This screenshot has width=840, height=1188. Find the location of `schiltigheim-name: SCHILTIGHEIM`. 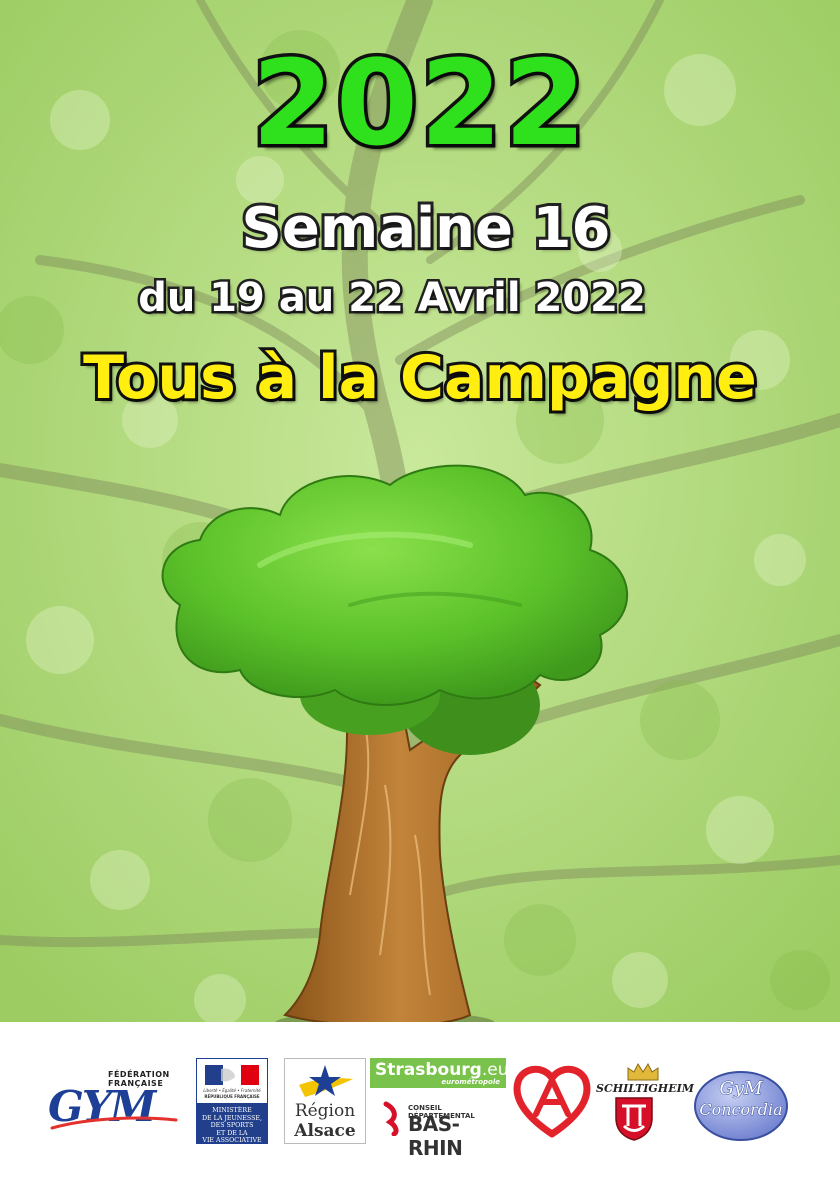

schiltigheim-name: SCHILTIGHEIM is located at coordinates (645, 1088).